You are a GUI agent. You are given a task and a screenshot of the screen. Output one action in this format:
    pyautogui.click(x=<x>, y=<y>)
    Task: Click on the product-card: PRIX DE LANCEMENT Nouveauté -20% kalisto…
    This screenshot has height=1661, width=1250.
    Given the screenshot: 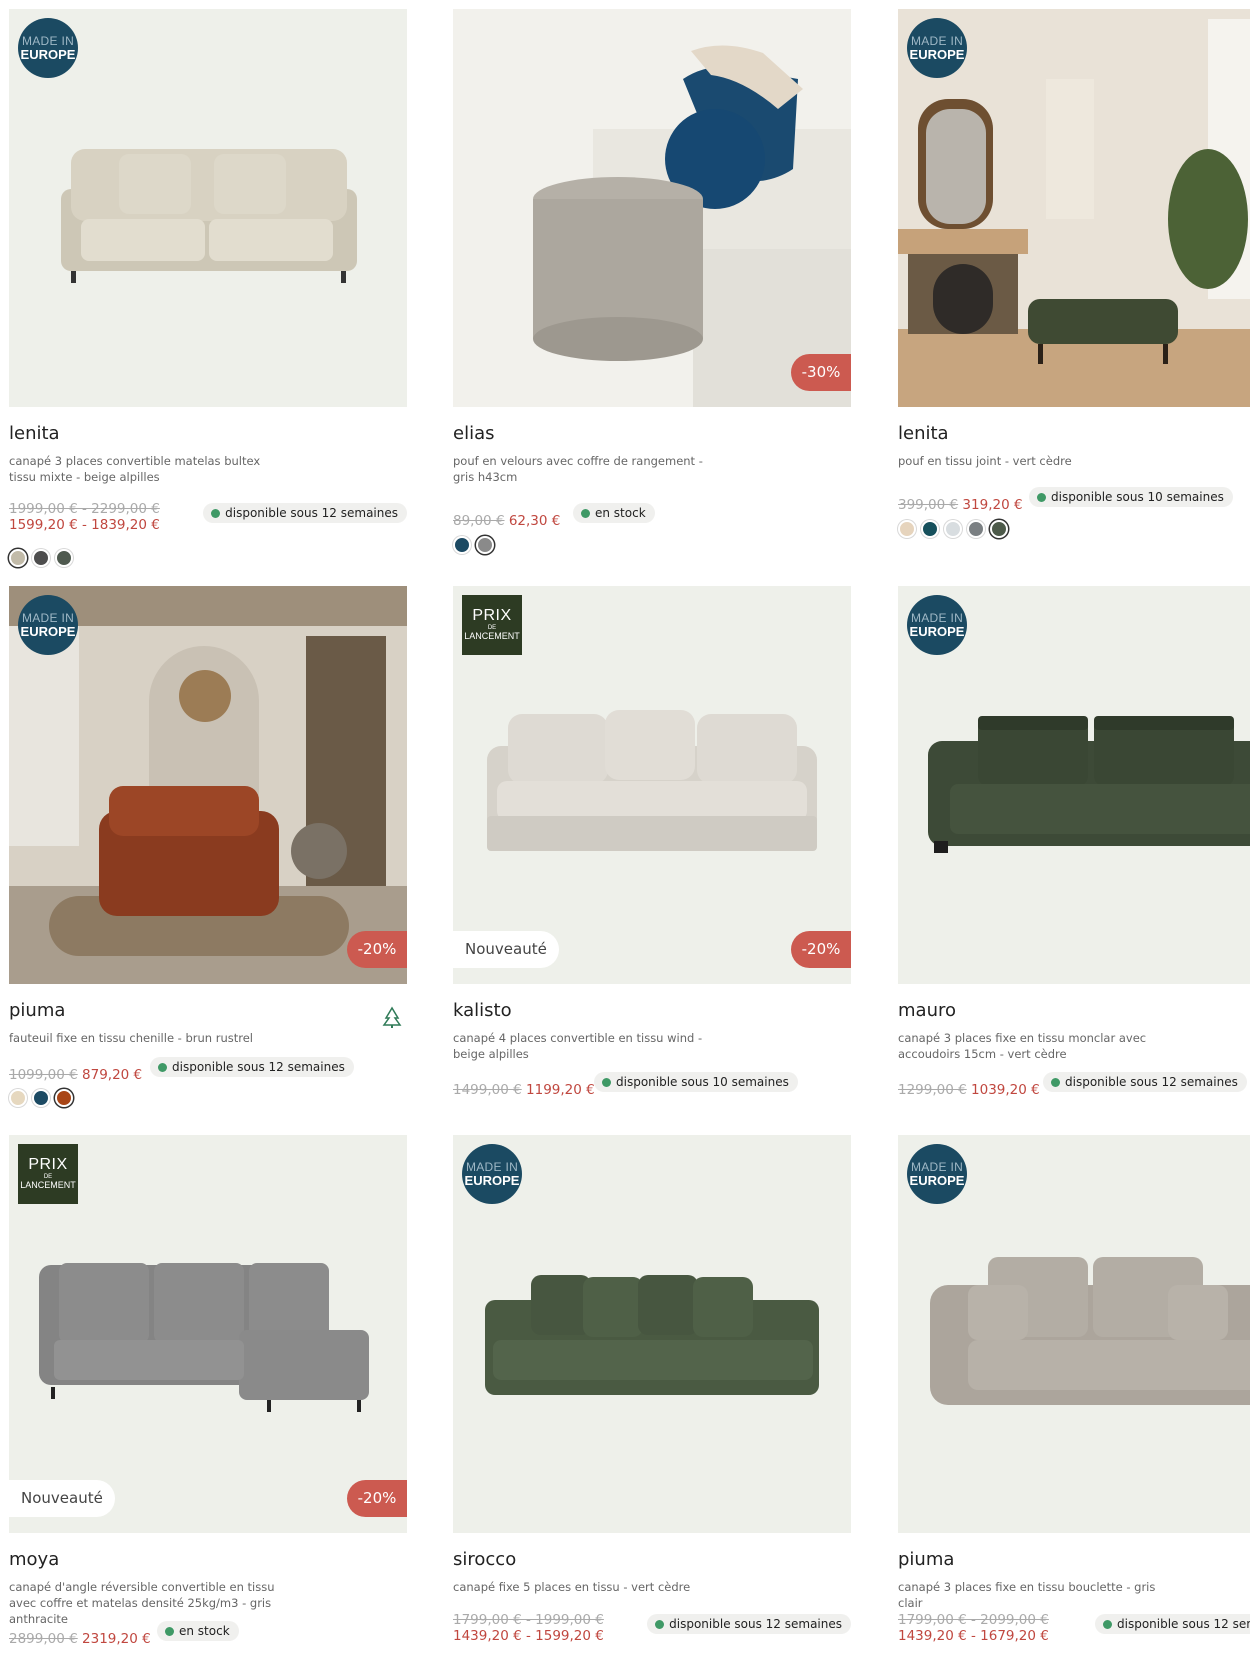 What is the action you would take?
    pyautogui.click(x=652, y=842)
    